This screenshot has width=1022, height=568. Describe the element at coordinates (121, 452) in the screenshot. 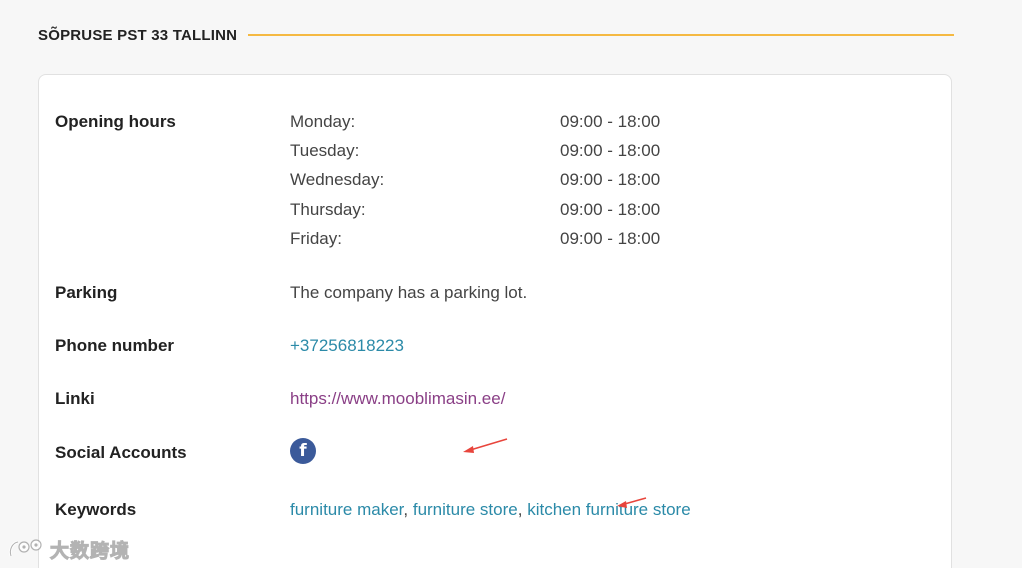

I see `social-accounts-label: Social Accounts` at that location.